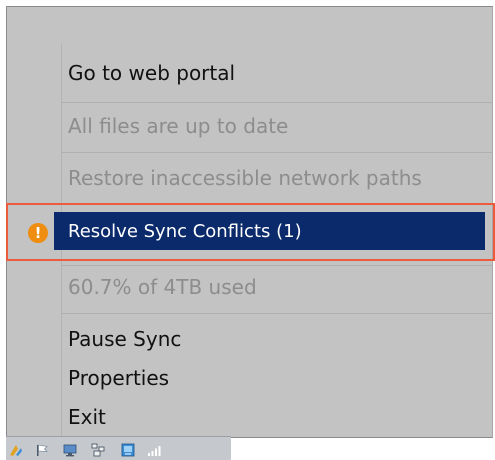 The width and height of the screenshot is (495, 460). Describe the element at coordinates (87, 417) in the screenshot. I see `exit-item: Exit` at that location.